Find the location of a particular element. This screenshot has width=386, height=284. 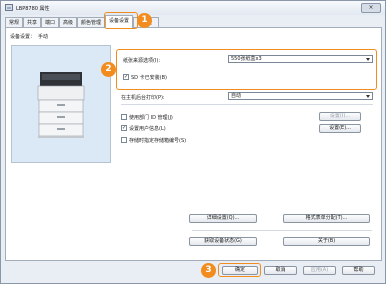

tab-advanced: 高级 is located at coordinates (68, 22).